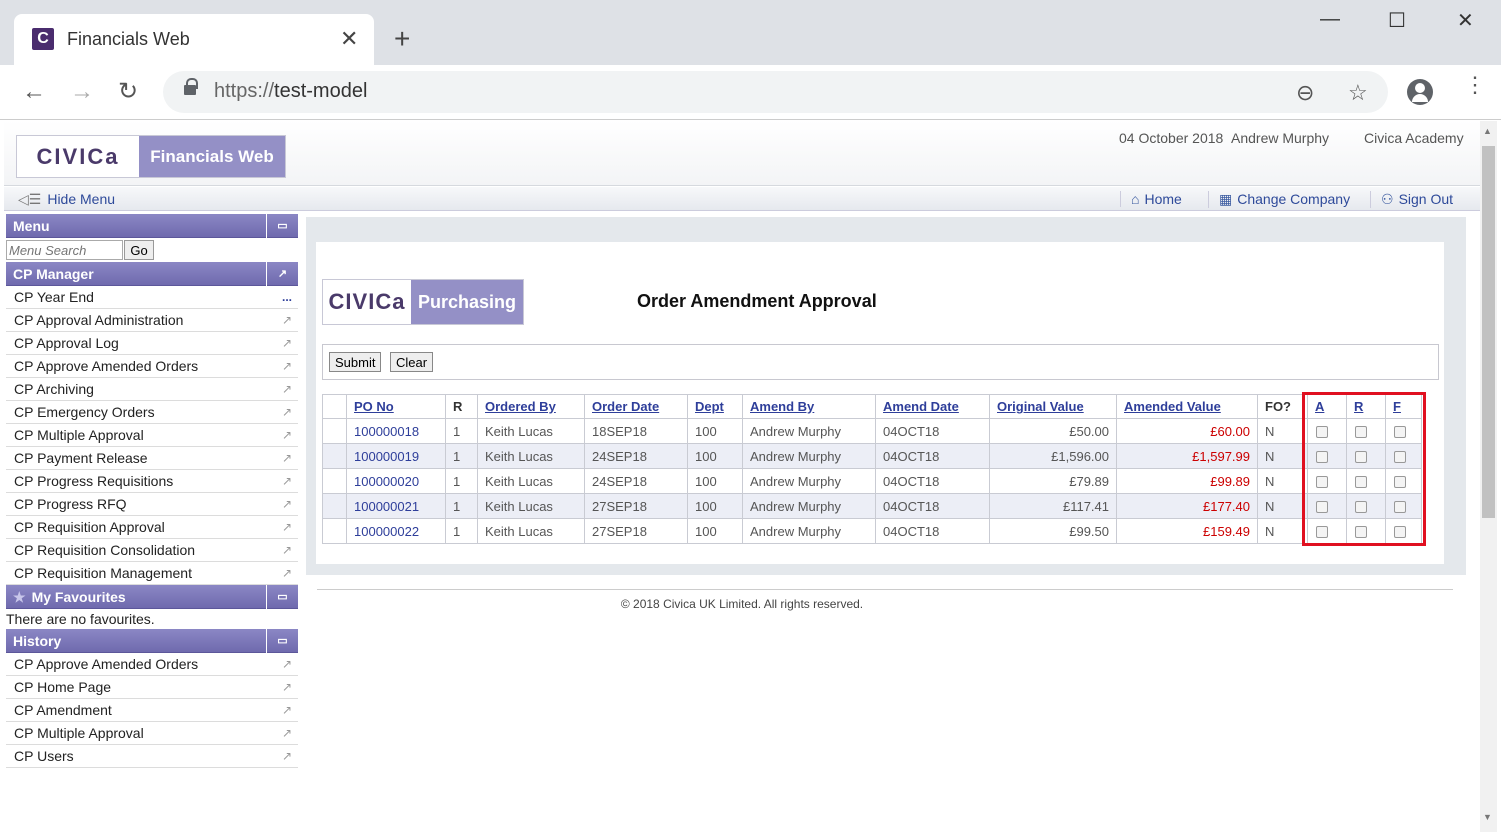  Describe the element at coordinates (152, 664) in the screenshot. I see `history-item-cp-approve-amended-orders: CP Approve Amended Orders ↗` at that location.